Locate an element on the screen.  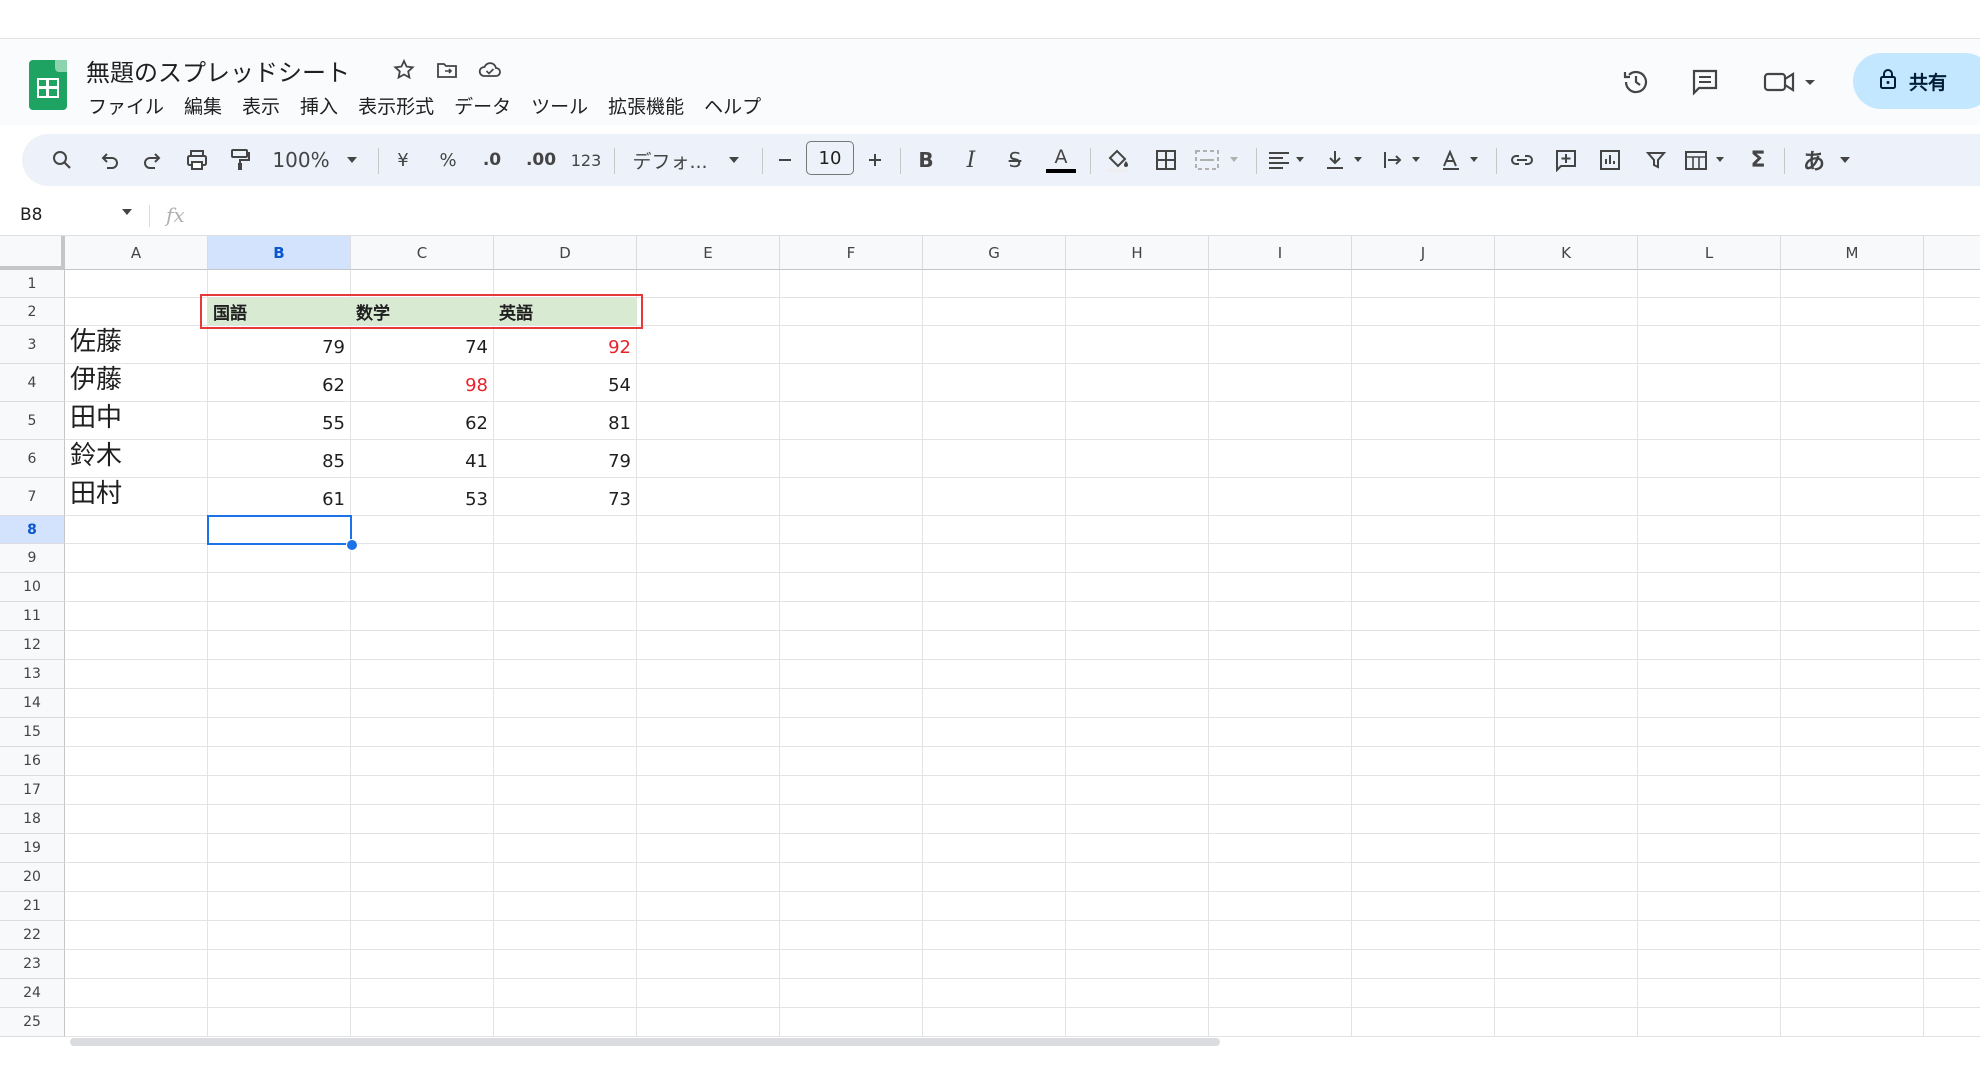
meet-video-icon is located at coordinates (1791, 82).